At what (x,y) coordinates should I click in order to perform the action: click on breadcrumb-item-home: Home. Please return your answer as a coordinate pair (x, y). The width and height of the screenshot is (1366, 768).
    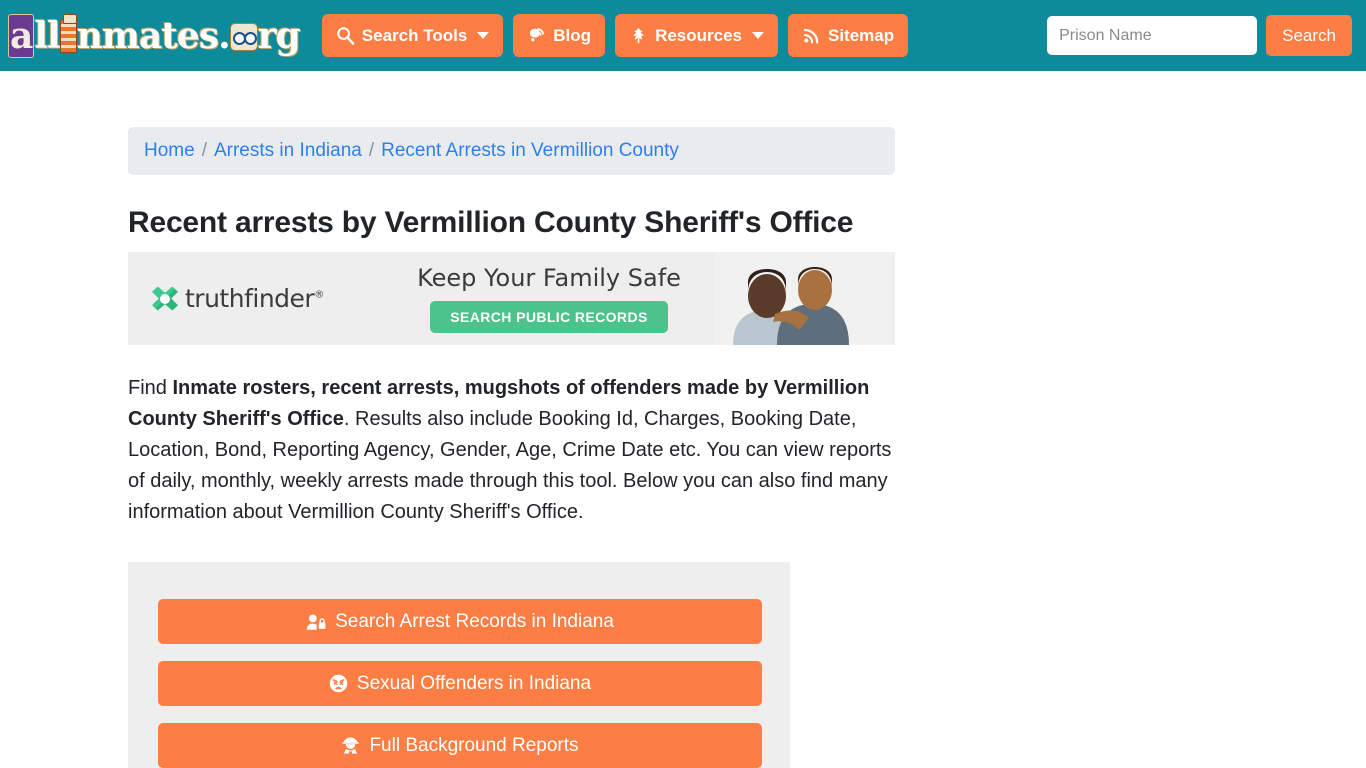
    Looking at the image, I should click on (169, 151).